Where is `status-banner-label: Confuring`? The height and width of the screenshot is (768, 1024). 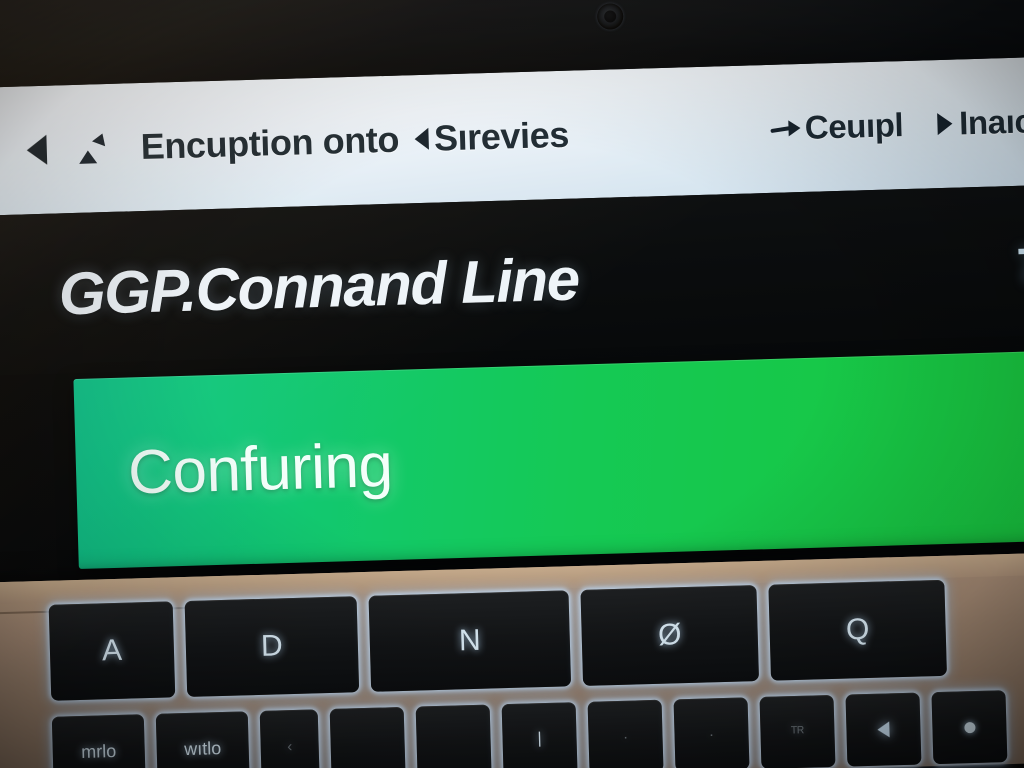
status-banner-label: Confuring is located at coordinates (260, 469).